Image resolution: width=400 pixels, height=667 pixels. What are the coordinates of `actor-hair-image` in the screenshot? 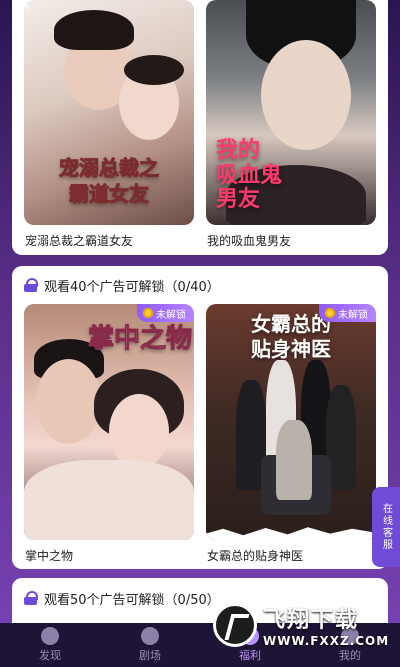 It's located at (94, 30).